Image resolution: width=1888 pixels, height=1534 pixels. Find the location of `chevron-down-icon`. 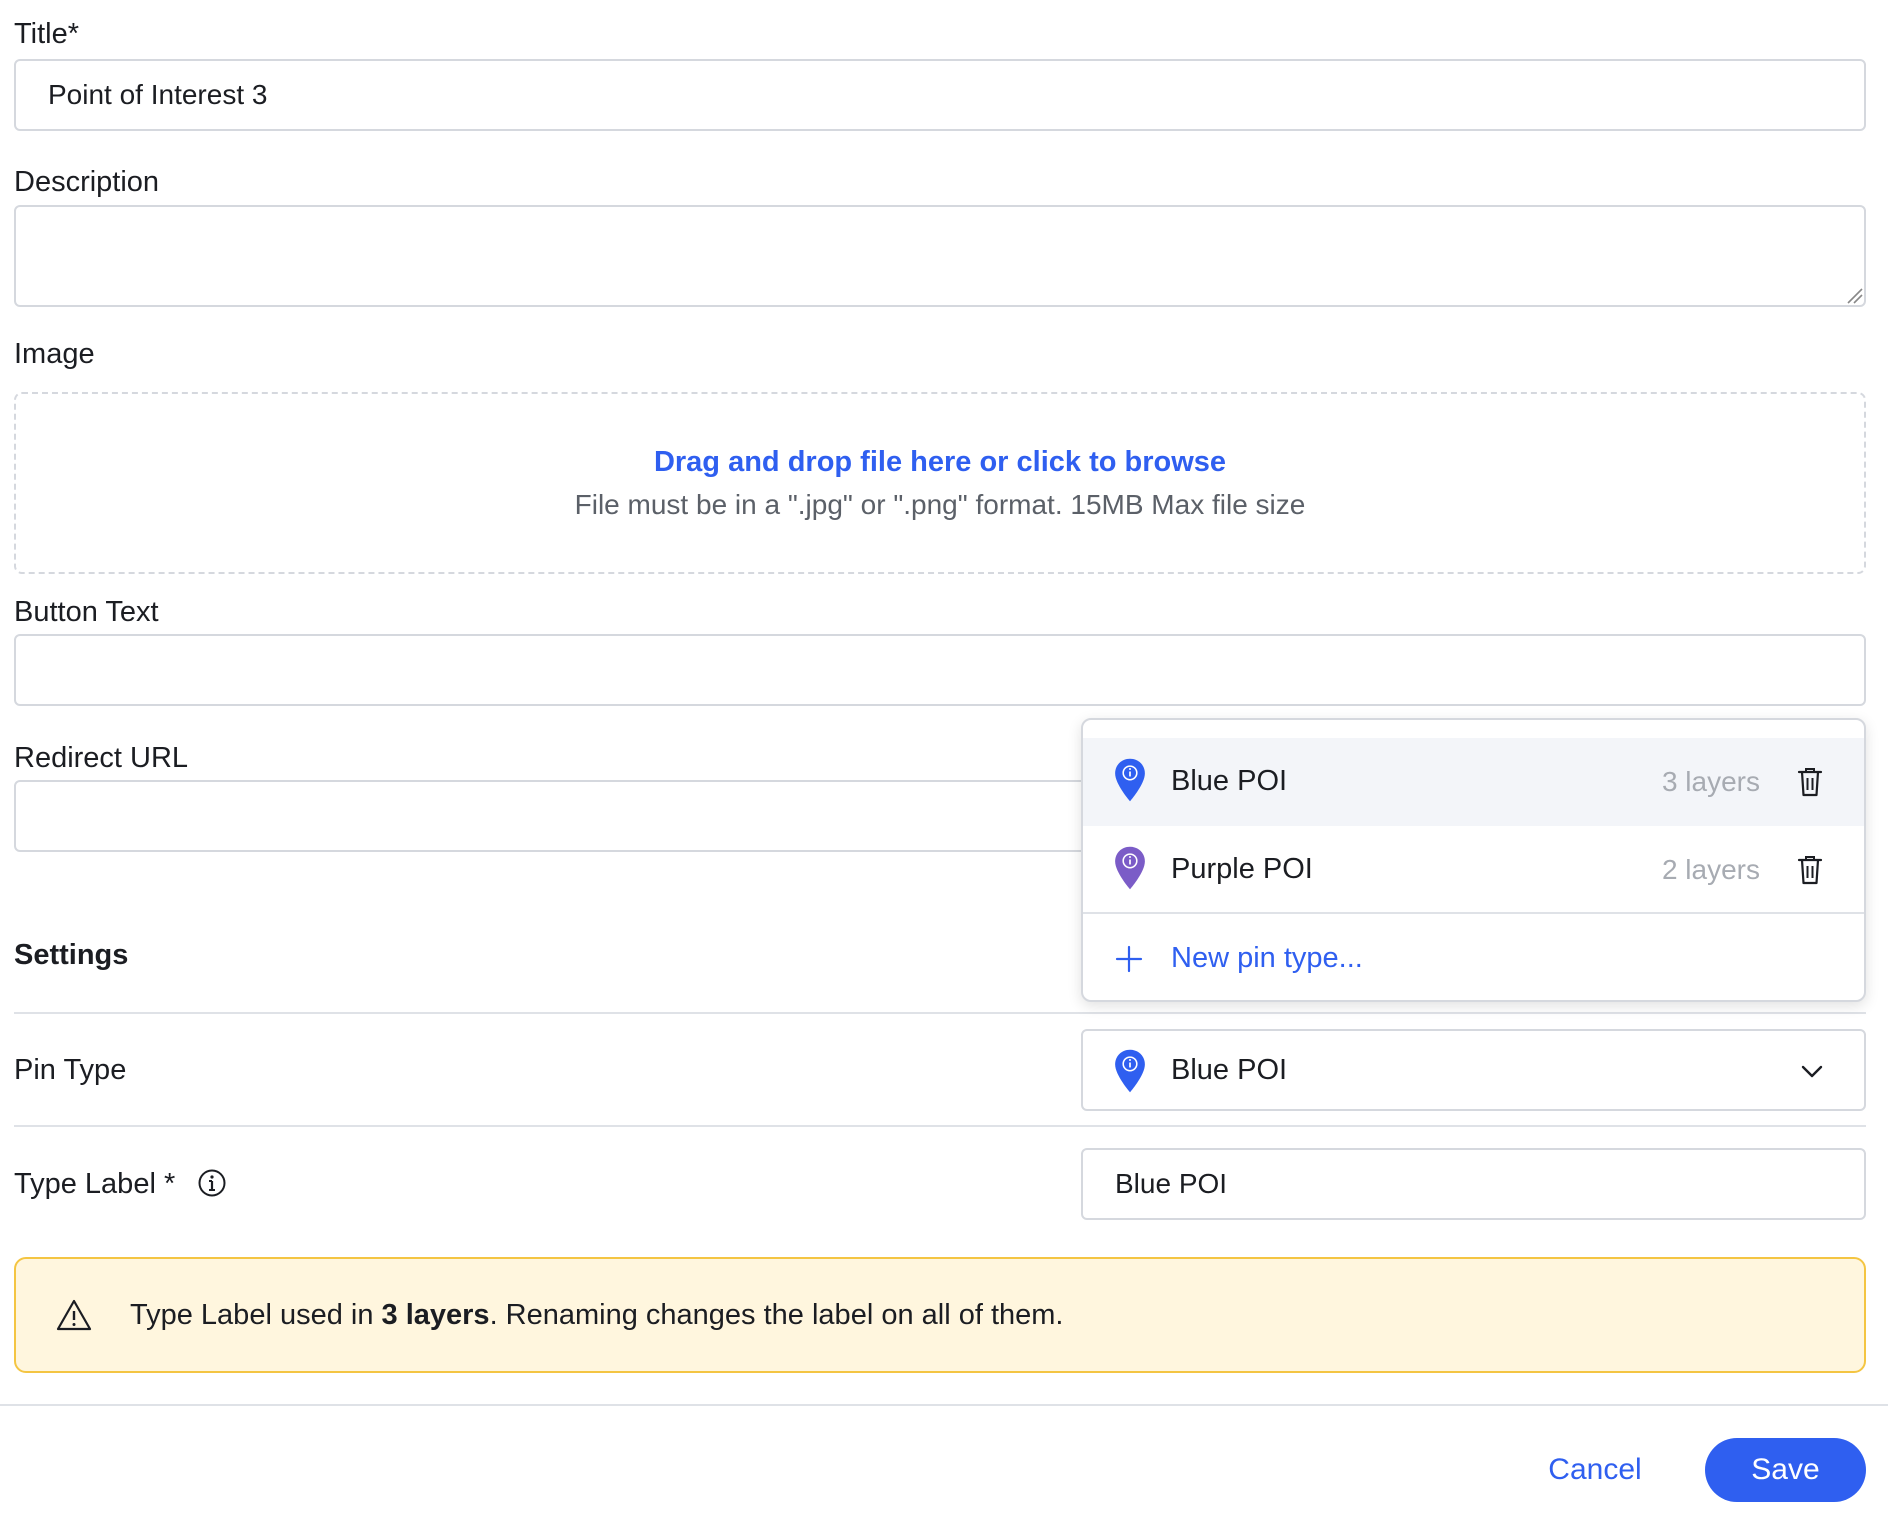

chevron-down-icon is located at coordinates (1812, 1071).